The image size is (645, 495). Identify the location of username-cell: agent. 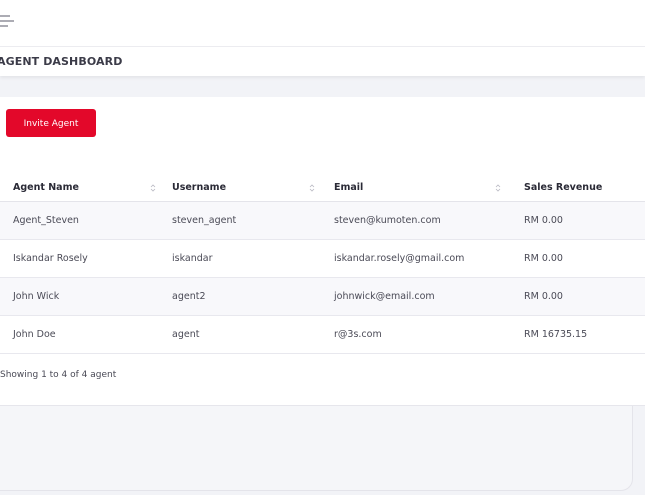
(238, 334).